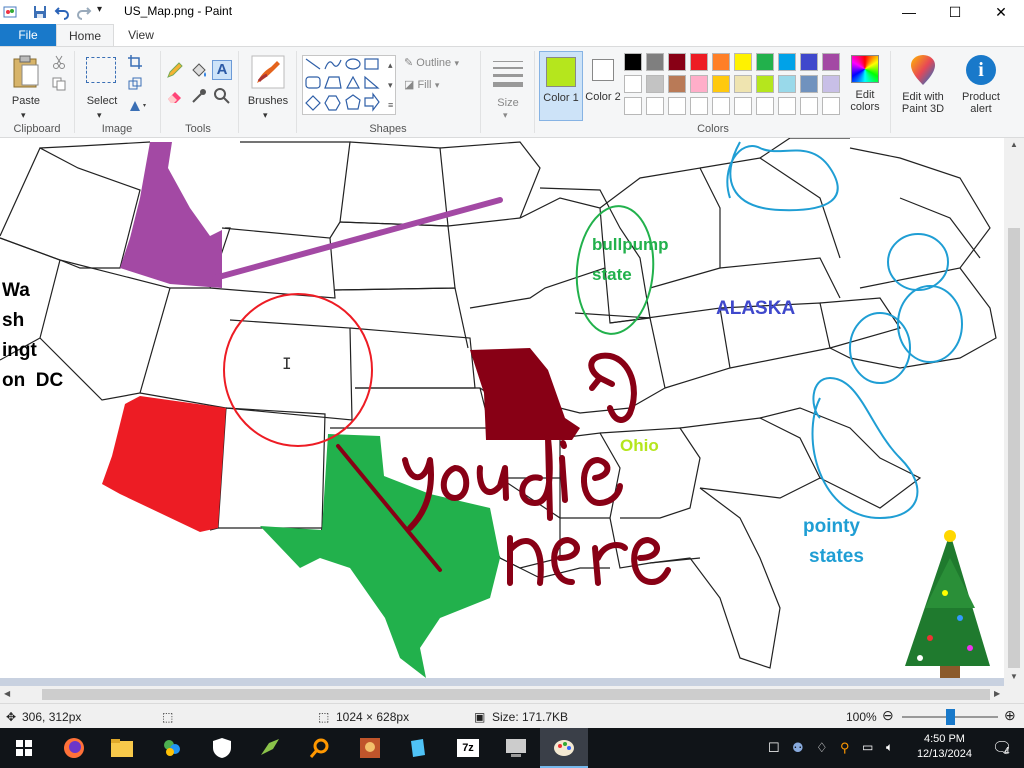 This screenshot has width=1024, height=768. Describe the element at coordinates (199, 70) in the screenshot. I see `fill-icon` at that location.